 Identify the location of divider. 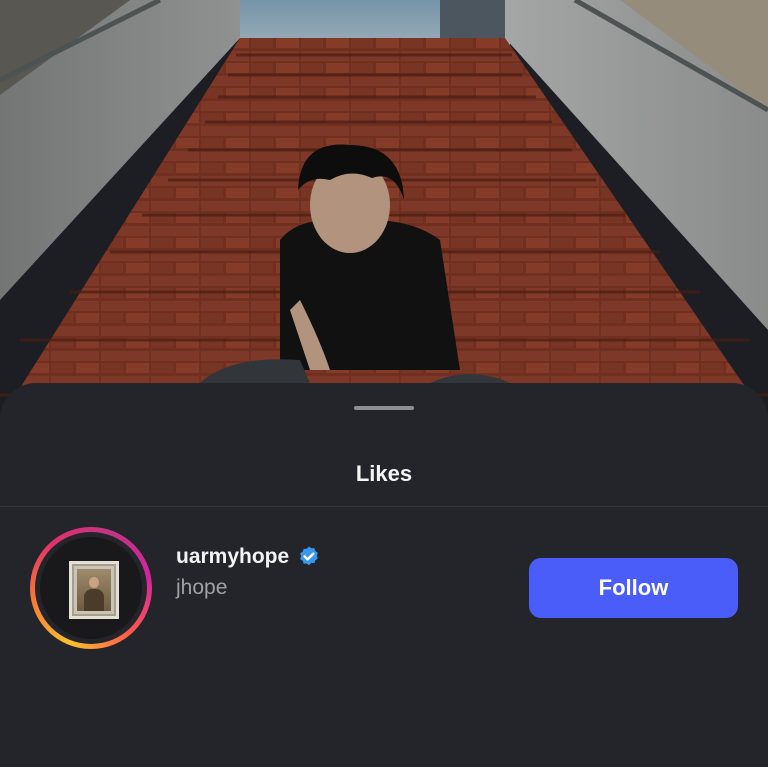
(384, 506).